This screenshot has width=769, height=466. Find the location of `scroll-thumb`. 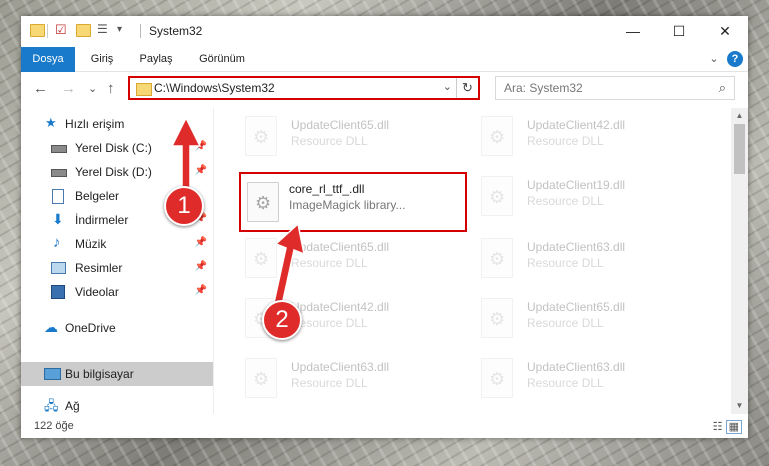

scroll-thumb is located at coordinates (739, 149).